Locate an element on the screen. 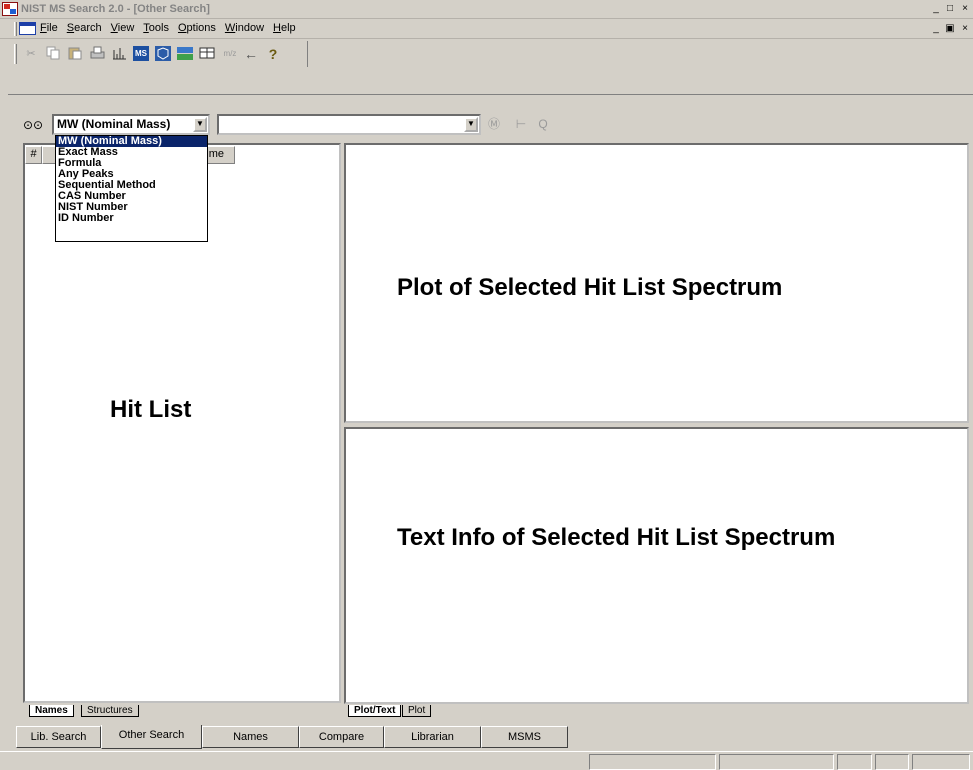 This screenshot has height=770, width=973. structure-icon is located at coordinates (163, 54).